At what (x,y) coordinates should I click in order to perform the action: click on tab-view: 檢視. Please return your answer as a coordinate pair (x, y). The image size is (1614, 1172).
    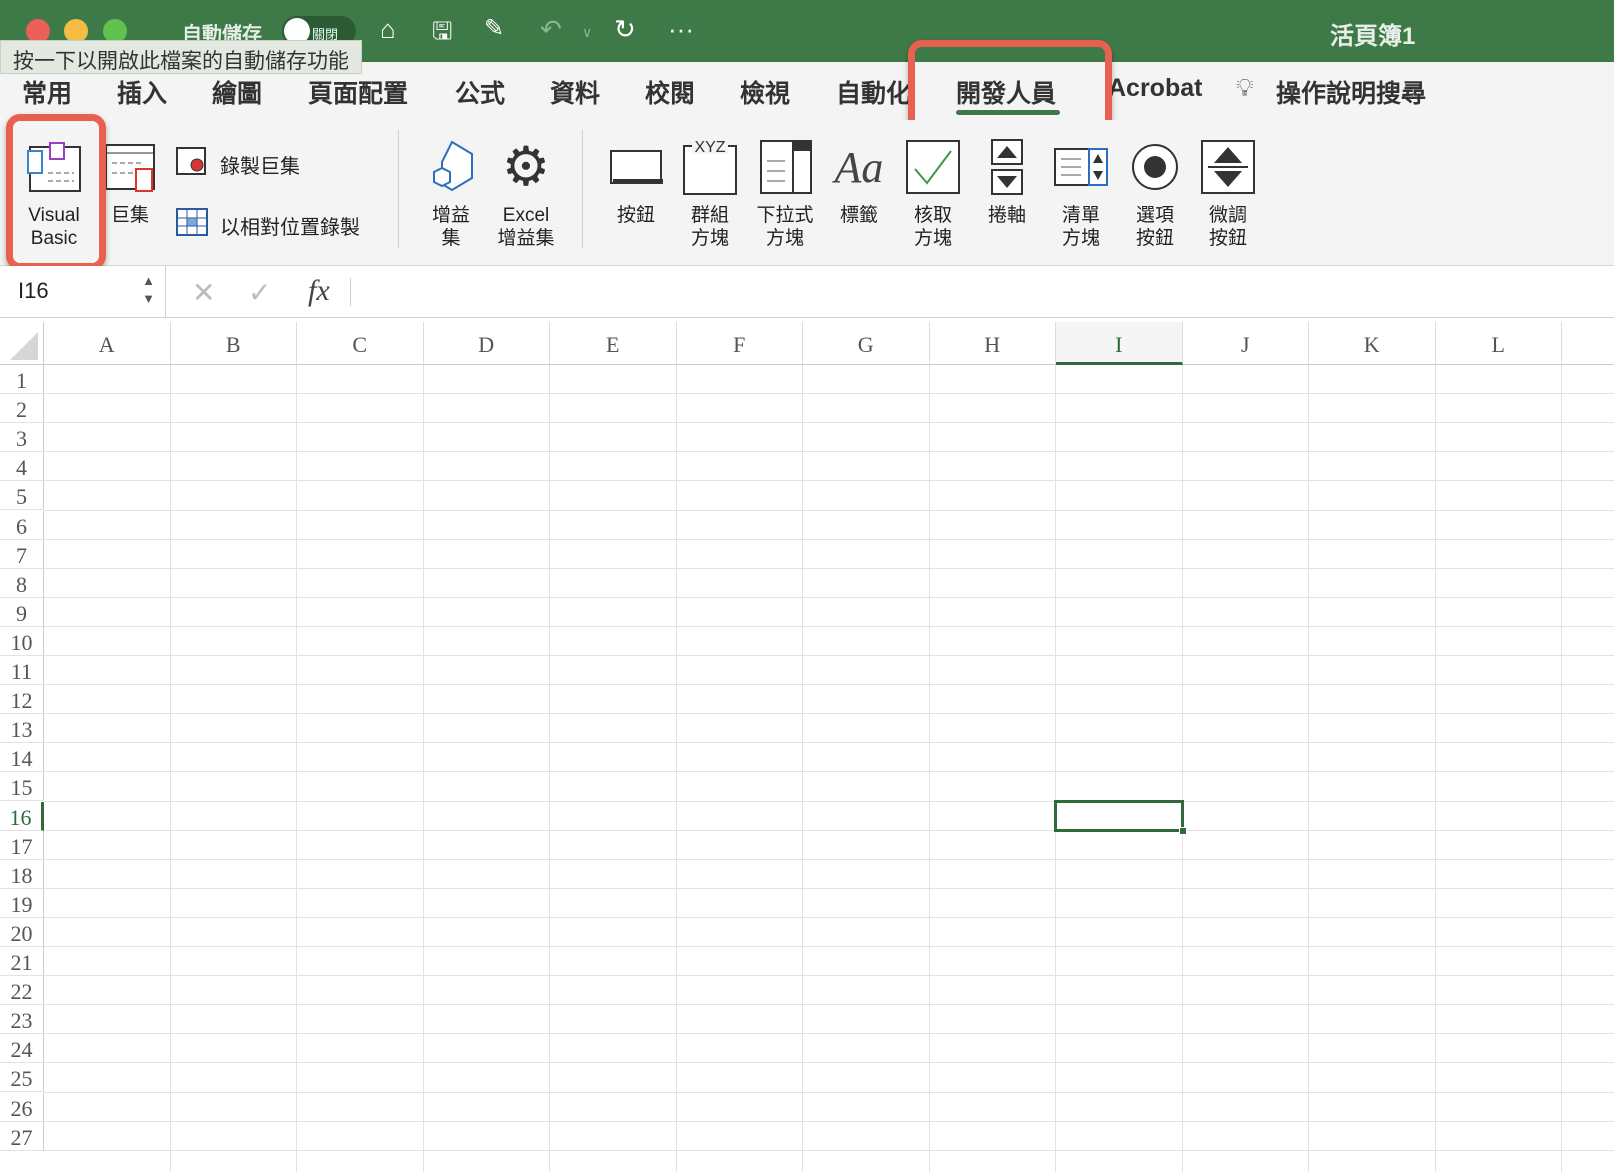
    Looking at the image, I should click on (765, 92).